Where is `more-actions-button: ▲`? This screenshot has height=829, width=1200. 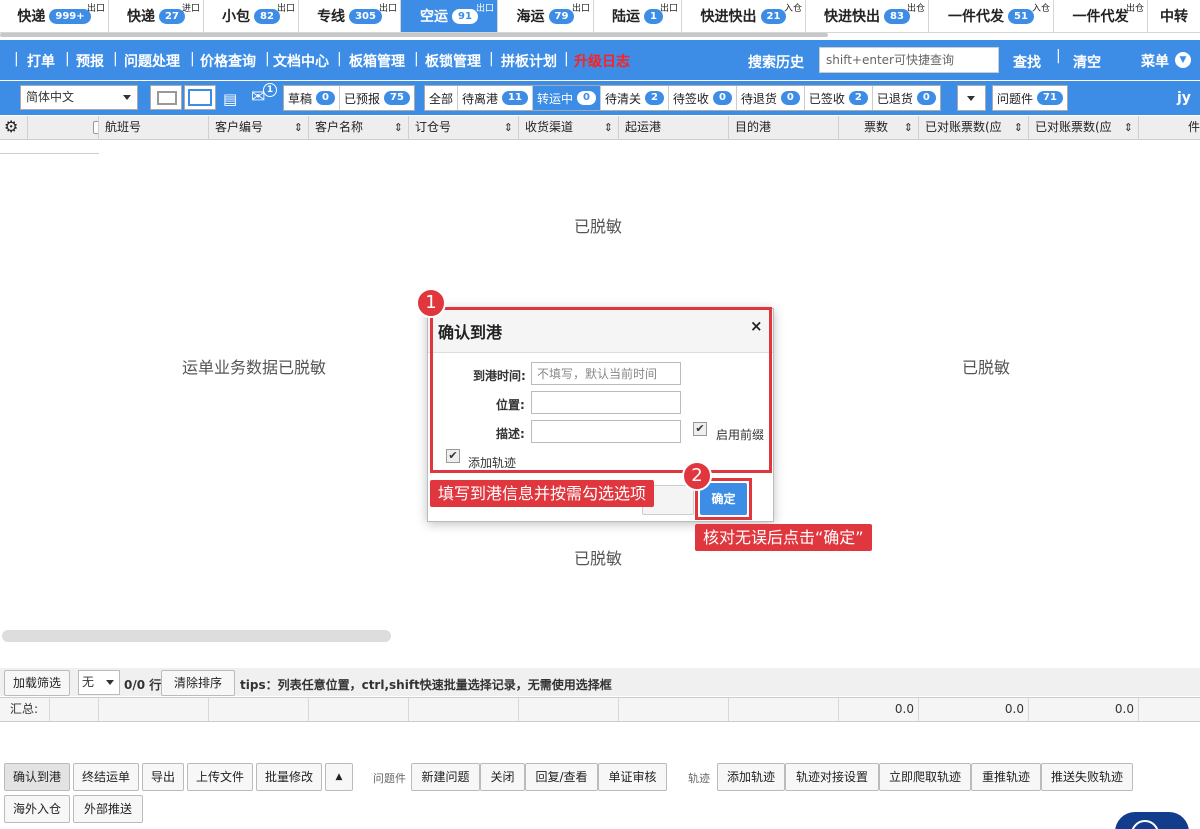
more-actions-button: ▲ is located at coordinates (339, 777).